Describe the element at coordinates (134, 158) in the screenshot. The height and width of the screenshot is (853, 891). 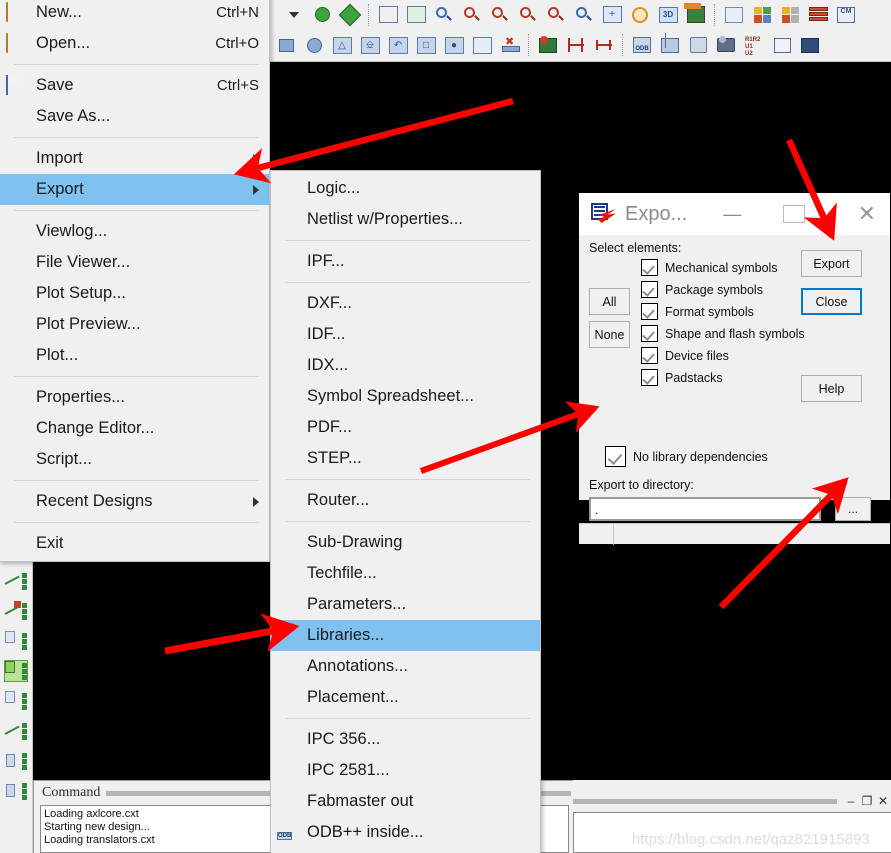
I see `menu-item-import: Import` at that location.